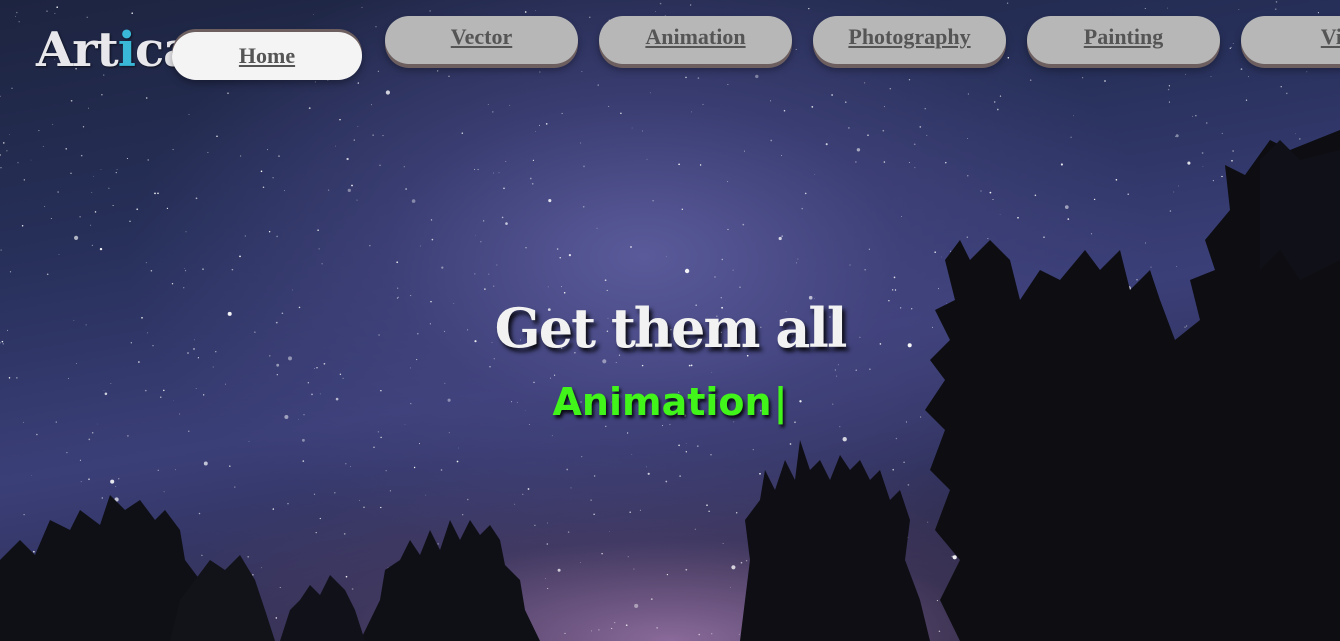  What do you see at coordinates (1123, 36) in the screenshot?
I see `nav-painting-label: Painting` at bounding box center [1123, 36].